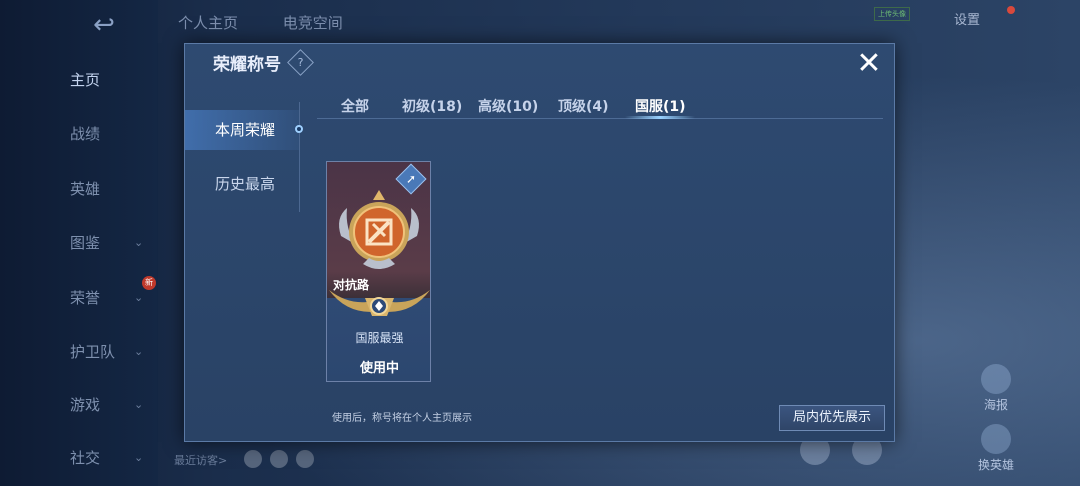 This screenshot has width=1080, height=486. What do you see at coordinates (280, 22) in the screenshot?
I see `top-tabs: 个人主页 电竞空间` at bounding box center [280, 22].